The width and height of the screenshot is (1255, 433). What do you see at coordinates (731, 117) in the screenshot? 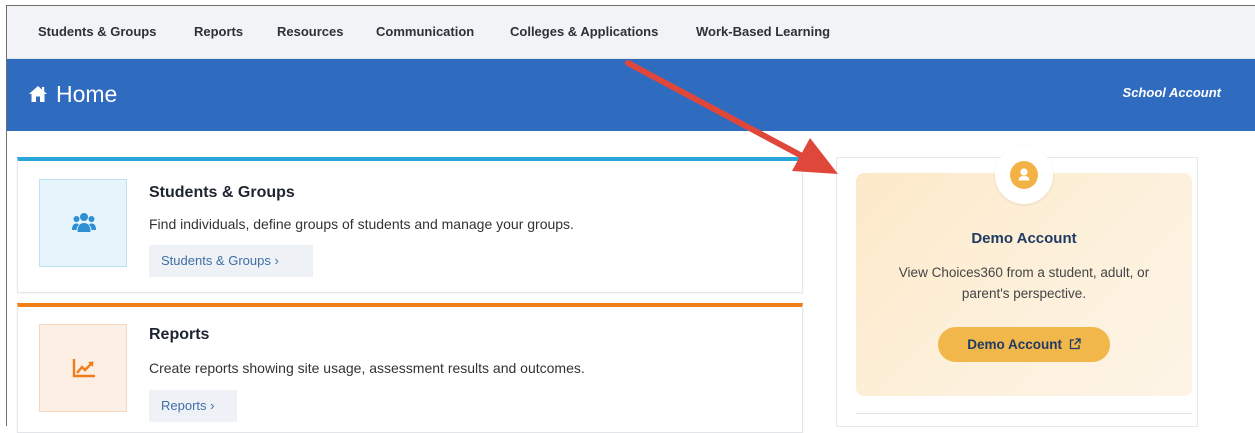
I see `annotation-arrow-icon` at bounding box center [731, 117].